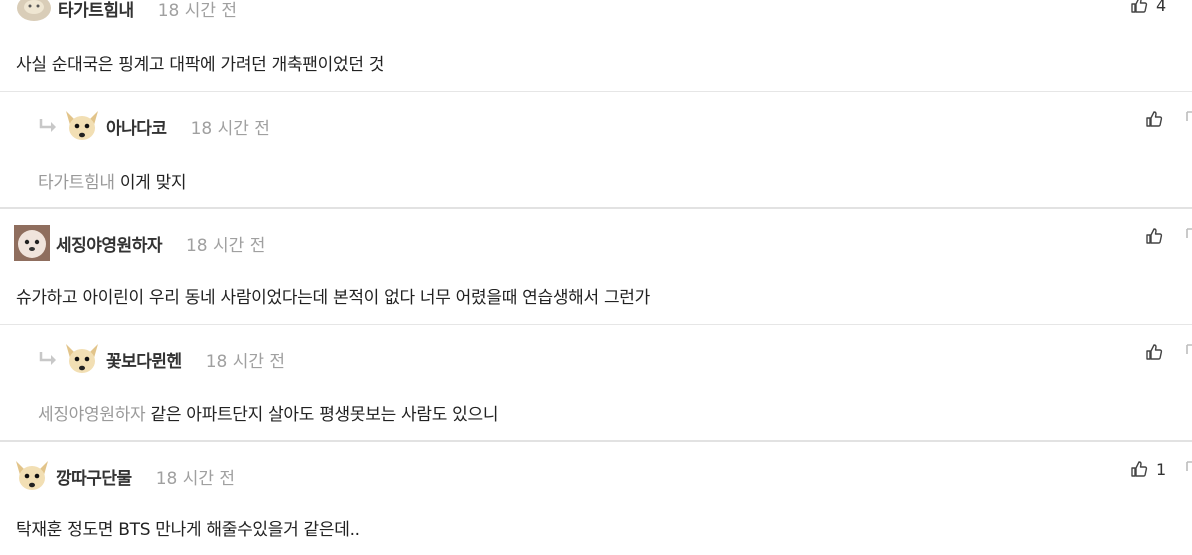  I want to click on comment-text: 세징야영원하자 같은 아파트단지 살아도 평생못보는 사람도 있으니, so click(268, 412).